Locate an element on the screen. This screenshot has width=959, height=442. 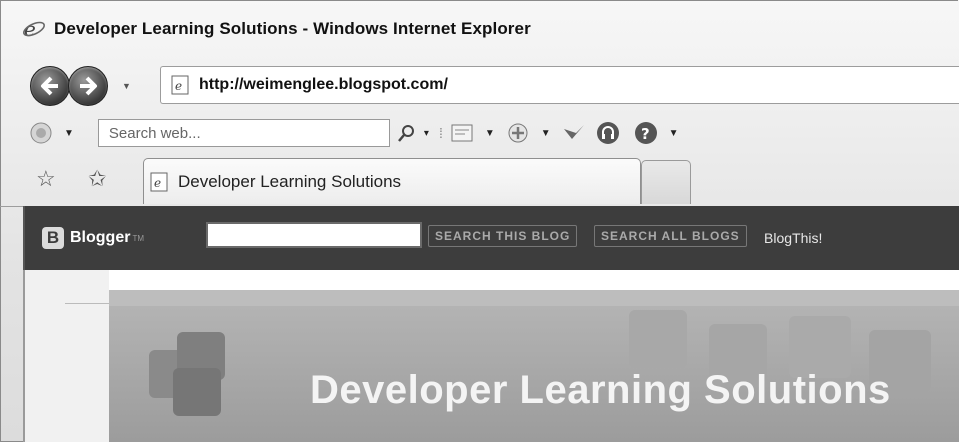
trademark-mark: TM is located at coordinates (138, 238).